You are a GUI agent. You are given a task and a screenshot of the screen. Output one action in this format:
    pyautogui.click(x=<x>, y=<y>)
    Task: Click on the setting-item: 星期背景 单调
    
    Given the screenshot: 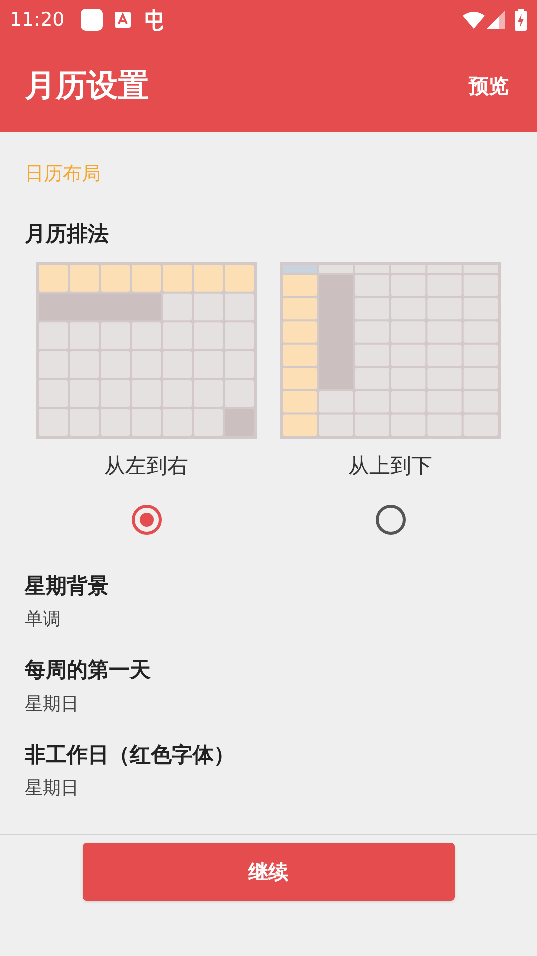 What is the action you would take?
    pyautogui.click(x=268, y=601)
    